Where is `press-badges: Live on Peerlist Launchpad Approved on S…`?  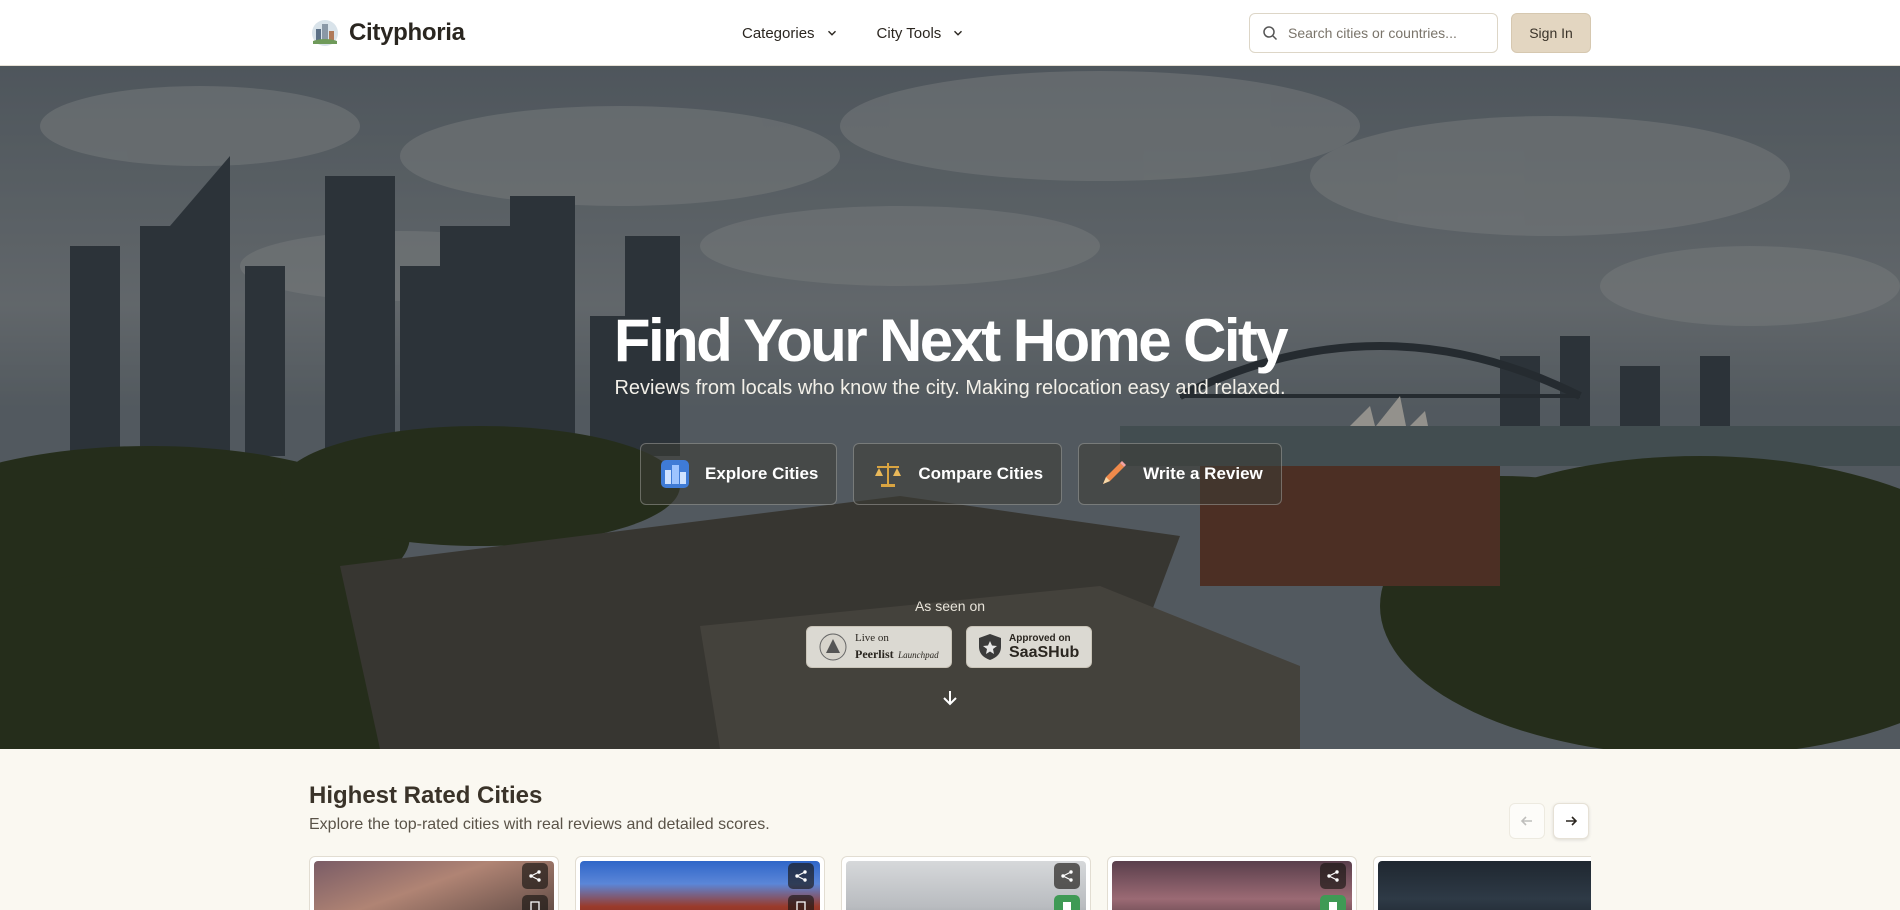 press-badges: Live on Peerlist Launchpad Approved on S… is located at coordinates (949, 647).